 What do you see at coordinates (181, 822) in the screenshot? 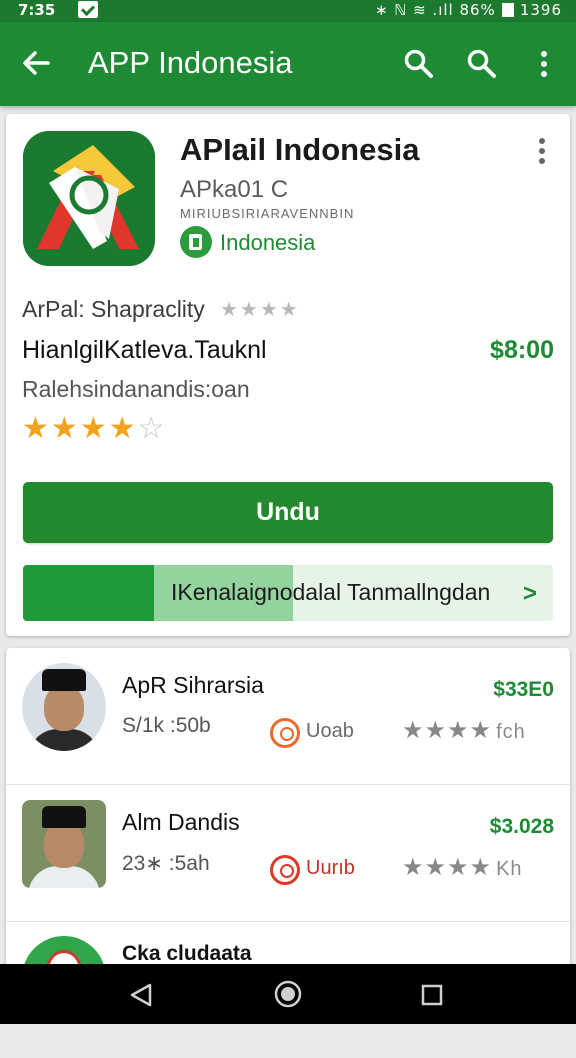
I see `list-item-name: Alm Dandis` at bounding box center [181, 822].